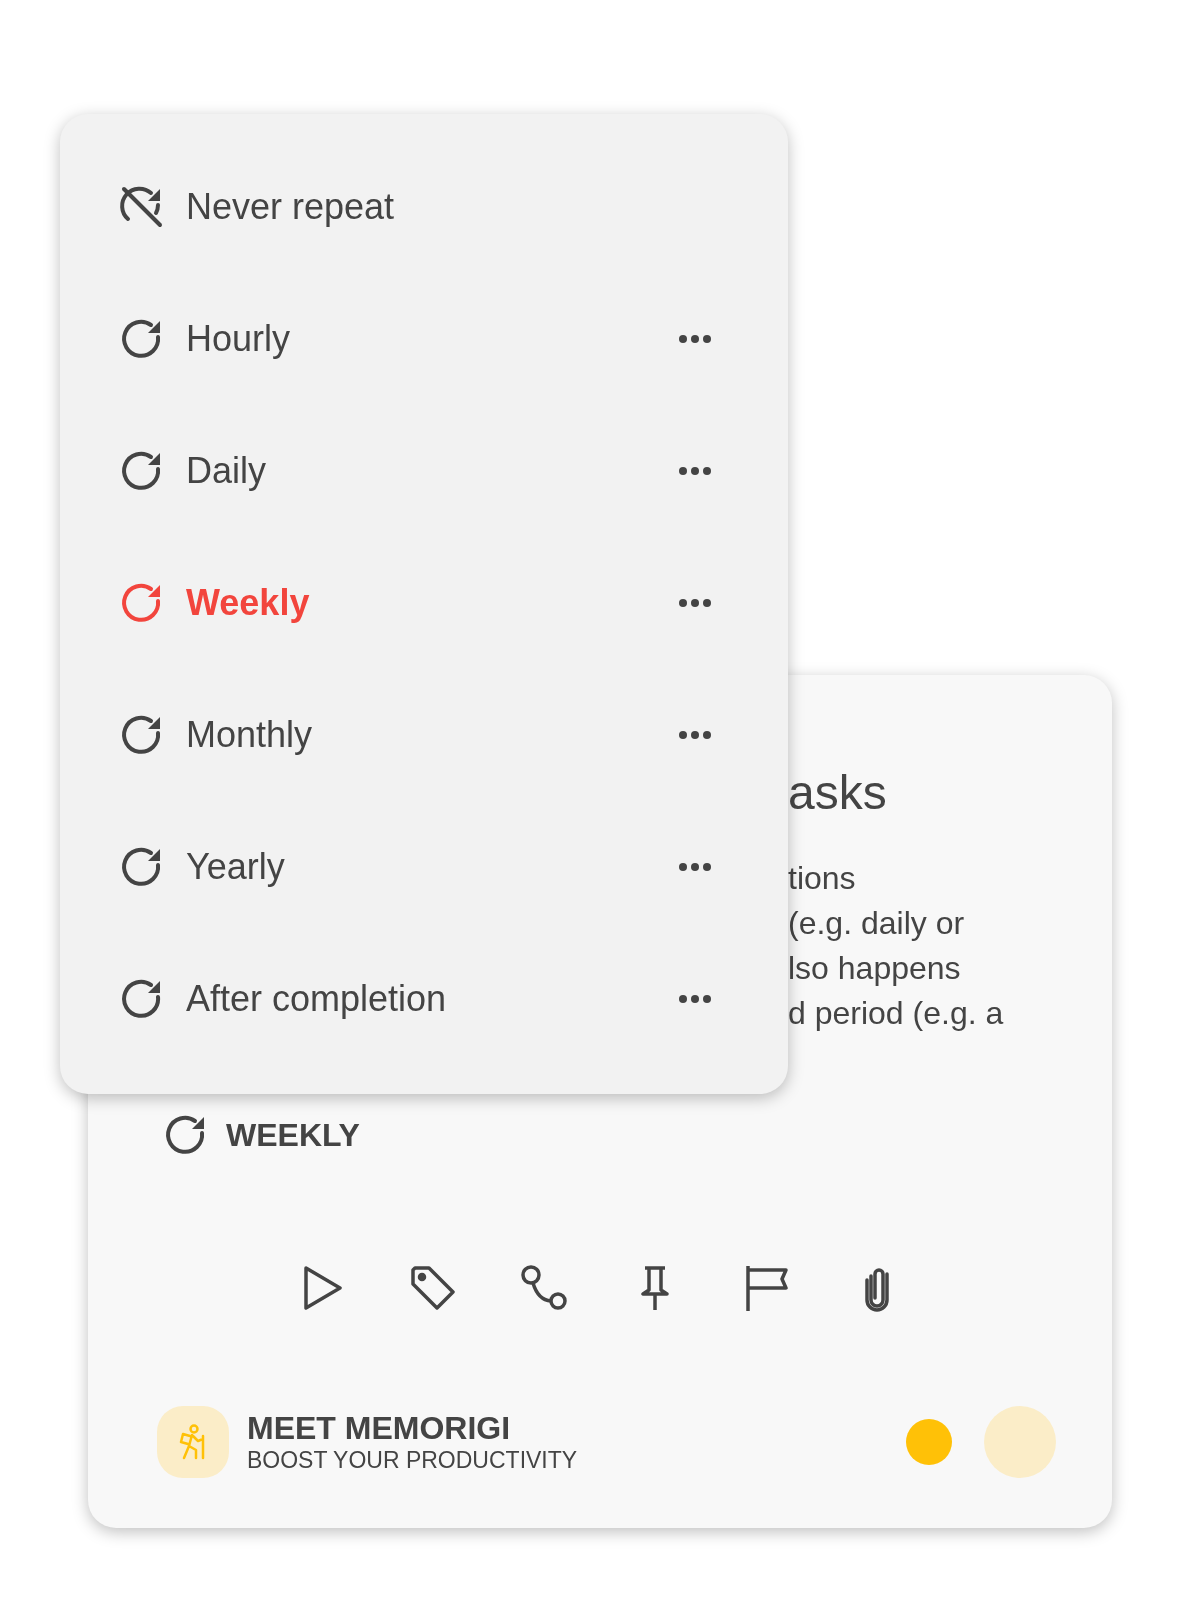 The width and height of the screenshot is (1200, 1600). I want to click on route-icon, so click(544, 1288).